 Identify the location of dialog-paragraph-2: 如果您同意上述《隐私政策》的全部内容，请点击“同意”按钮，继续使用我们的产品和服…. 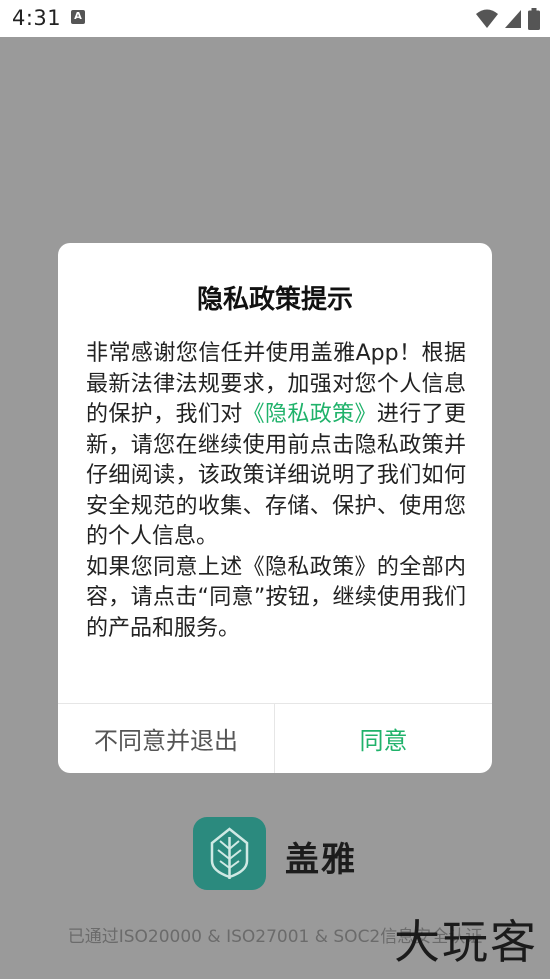
(276, 597).